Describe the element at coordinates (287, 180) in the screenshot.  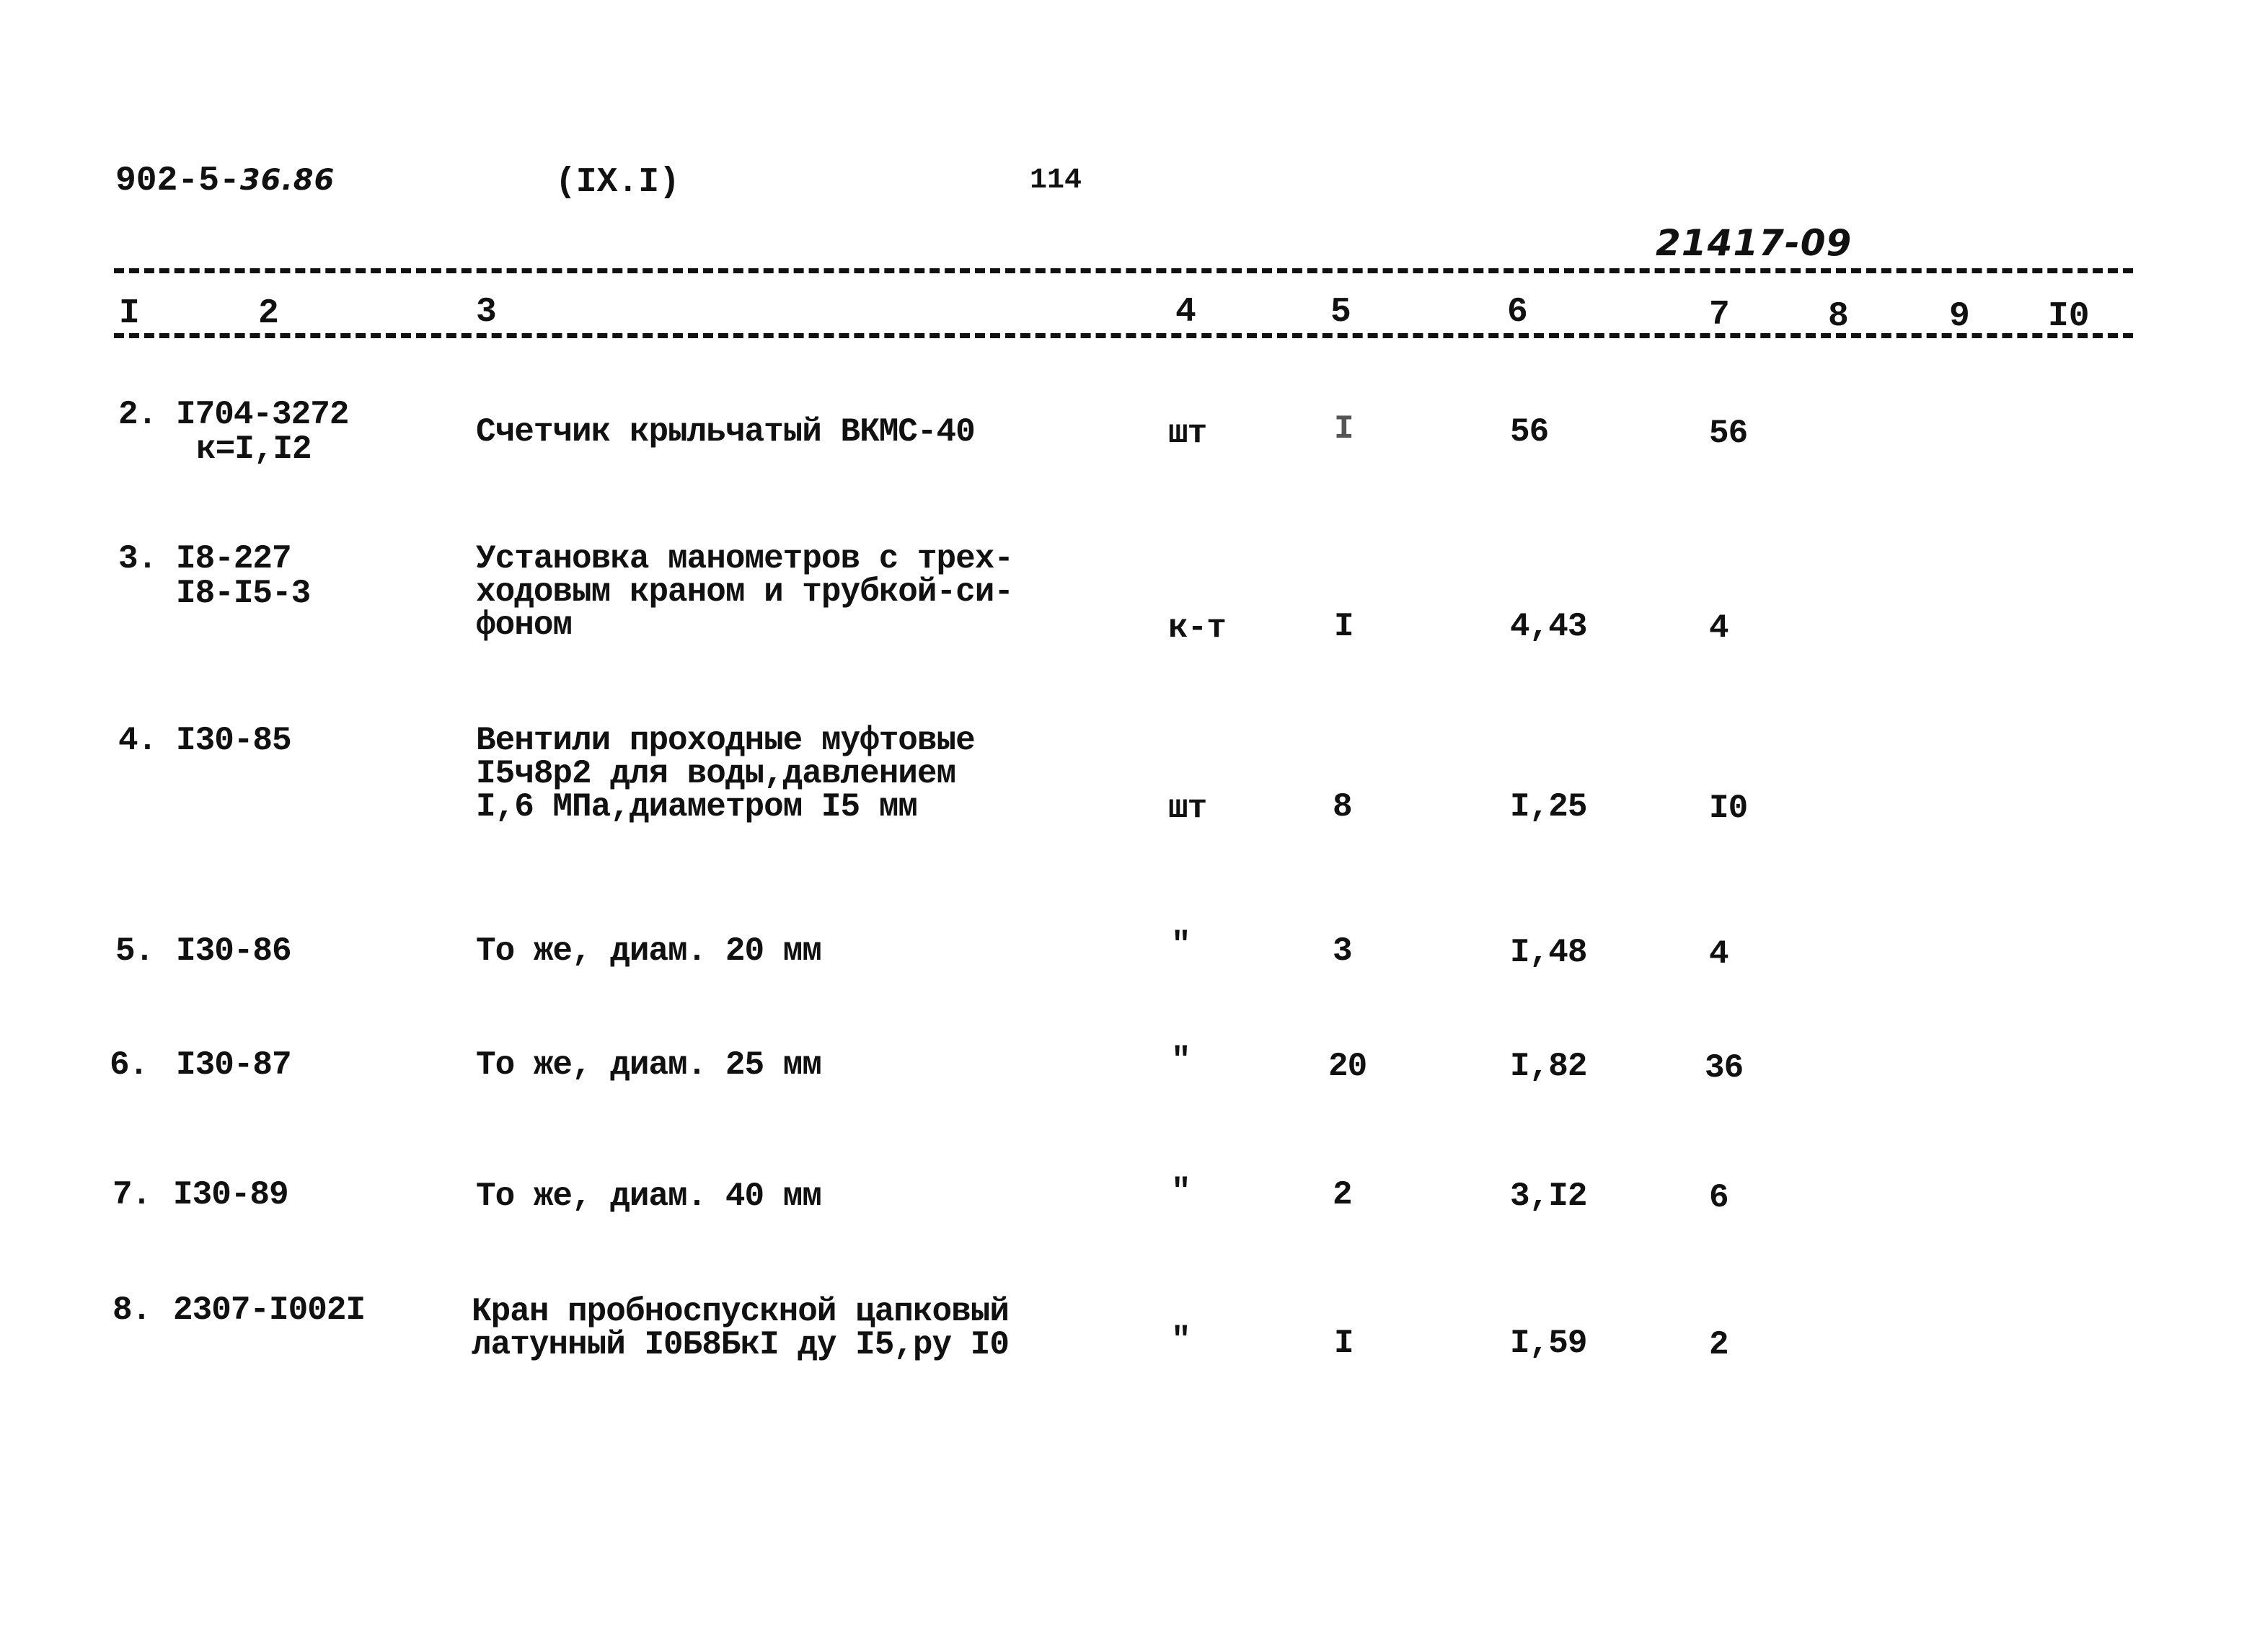
I see `document-code-handwritten: 36.86` at that location.